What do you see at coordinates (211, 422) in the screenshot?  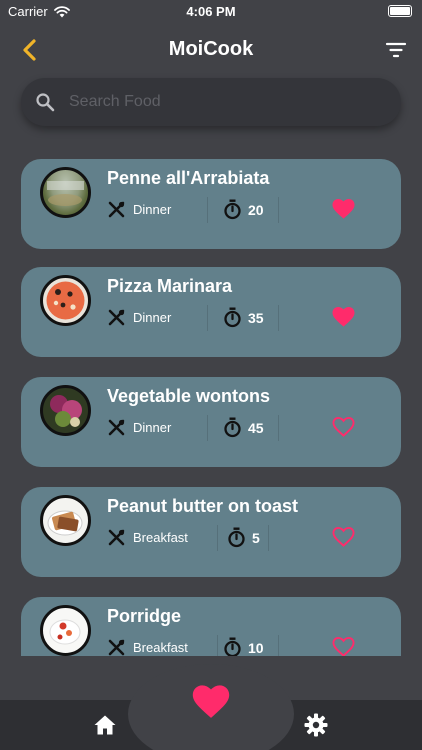 I see `recipe-card: Vegetable wontons Dinner 45` at bounding box center [211, 422].